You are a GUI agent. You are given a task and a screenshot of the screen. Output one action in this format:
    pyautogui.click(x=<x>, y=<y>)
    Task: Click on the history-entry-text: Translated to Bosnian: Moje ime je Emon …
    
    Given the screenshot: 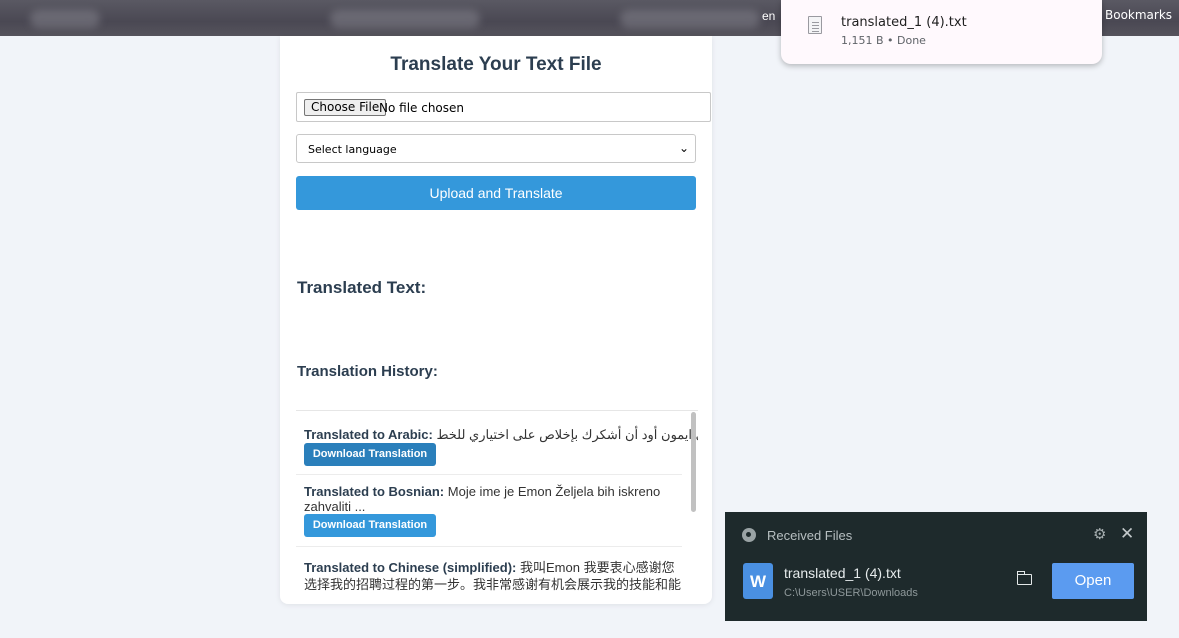 What is the action you would take?
    pyautogui.click(x=482, y=491)
    